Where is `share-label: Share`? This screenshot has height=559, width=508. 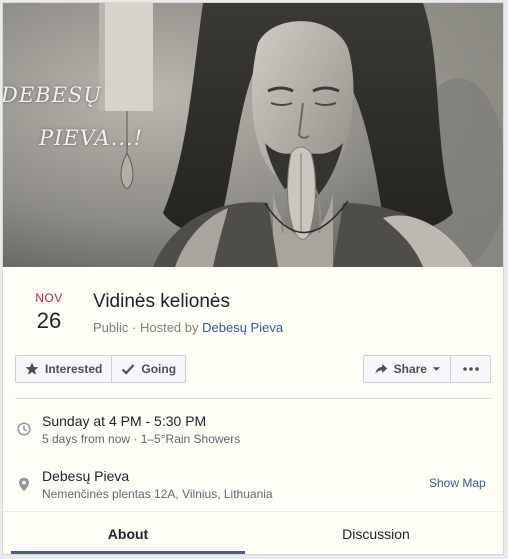
share-label: Share is located at coordinates (410, 369).